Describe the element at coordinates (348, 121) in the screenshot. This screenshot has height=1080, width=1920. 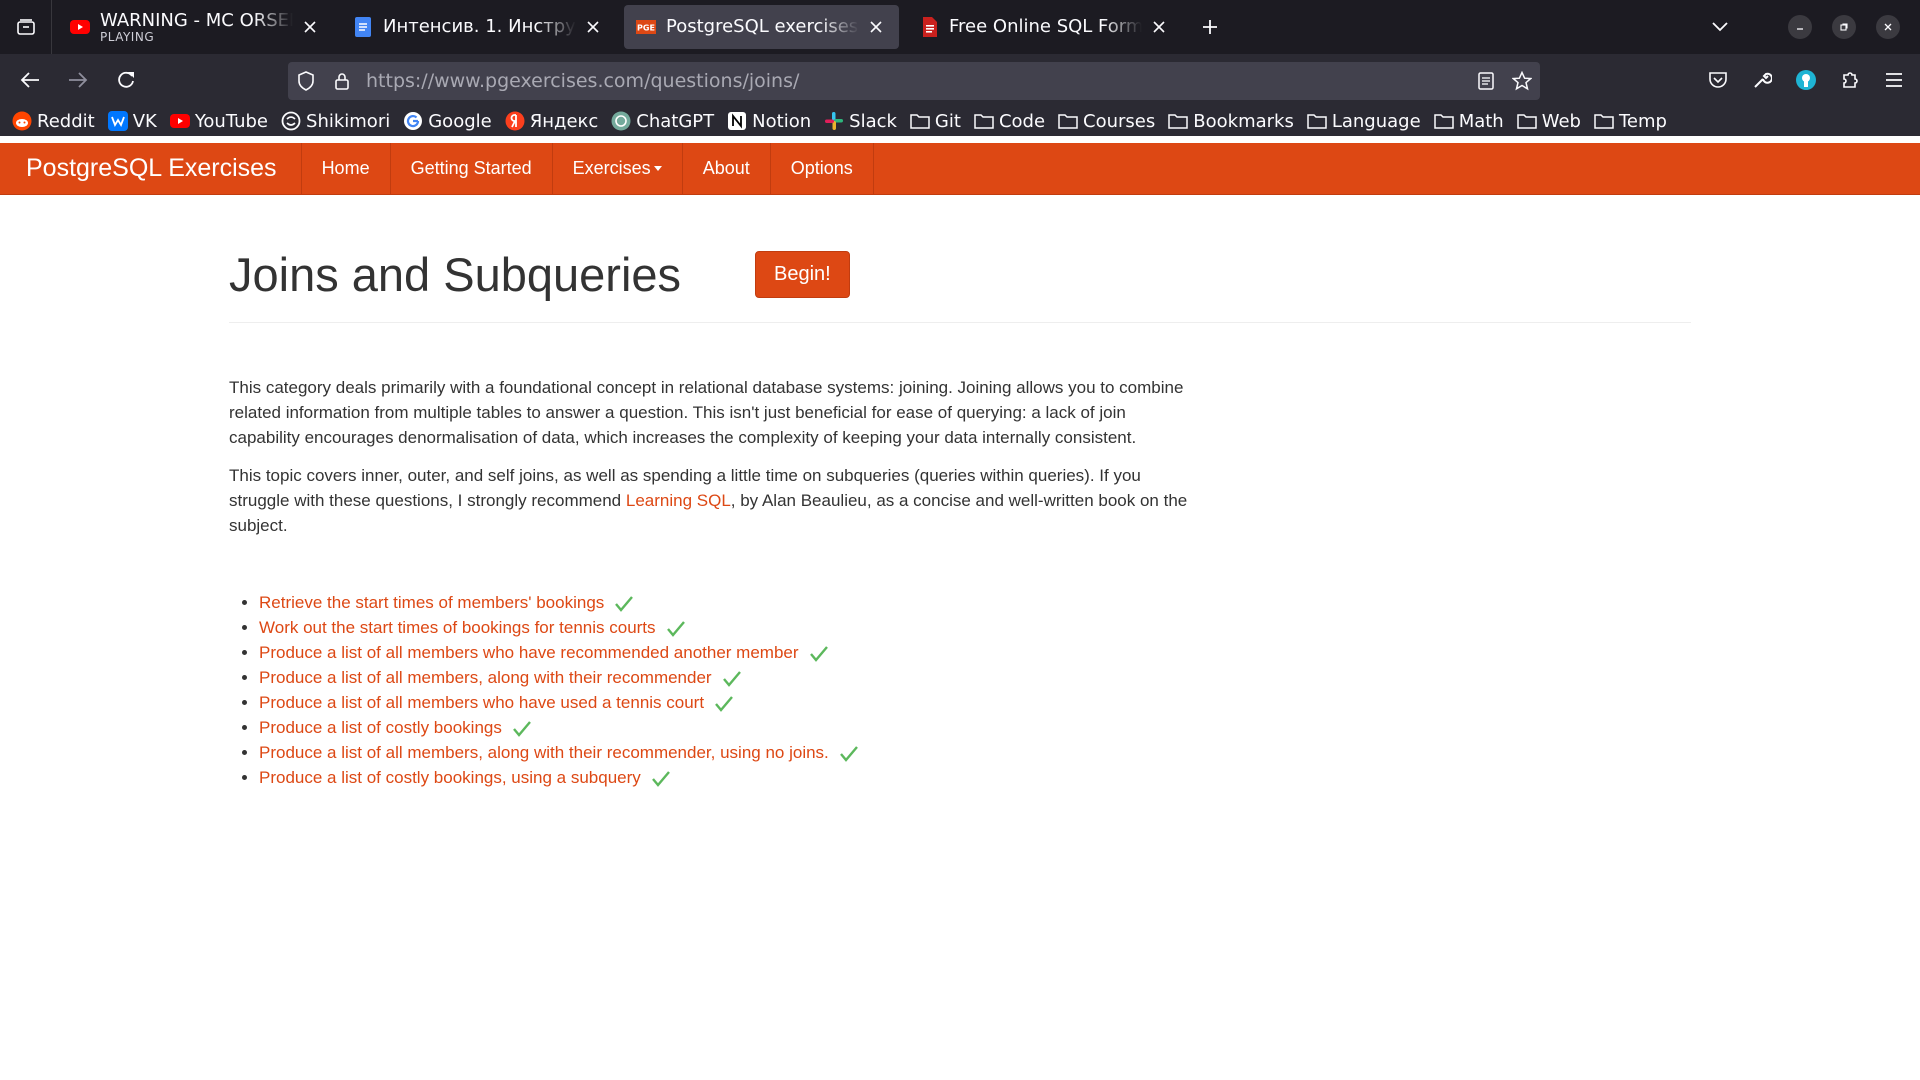
I see `bookmark-label: Shikimori` at that location.